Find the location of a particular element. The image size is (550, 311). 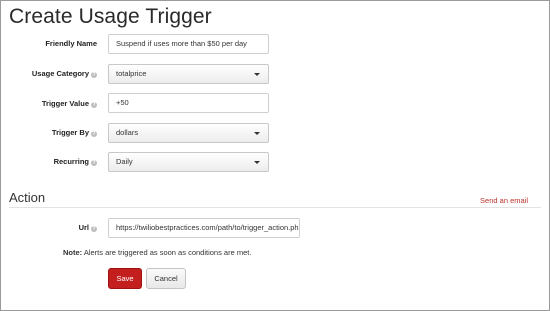

save-button: Save is located at coordinates (125, 278).